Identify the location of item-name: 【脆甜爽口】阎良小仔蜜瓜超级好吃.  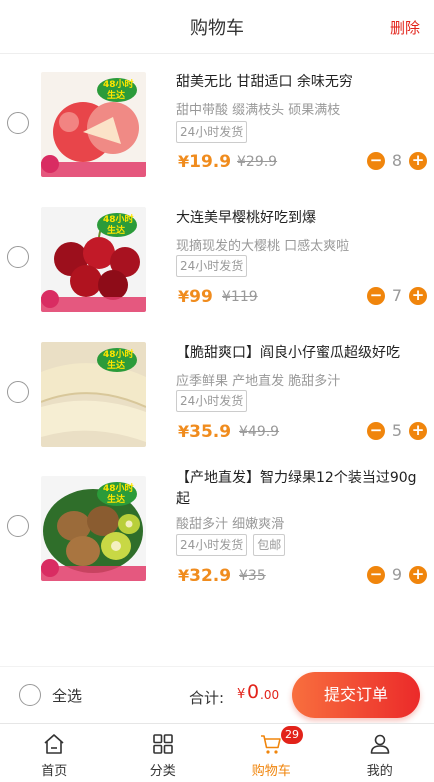
(288, 353).